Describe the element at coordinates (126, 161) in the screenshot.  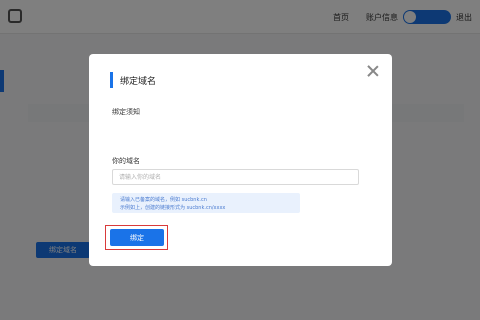
I see `domain-field-label: 你的域名` at that location.